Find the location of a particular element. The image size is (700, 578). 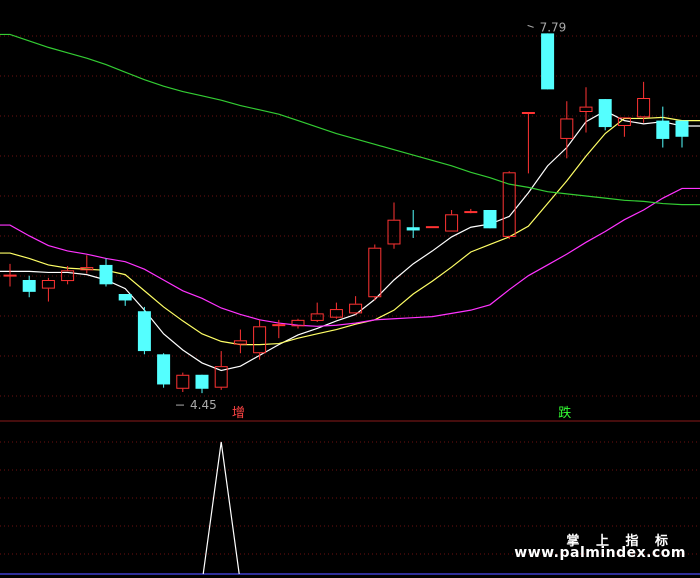

low-price-label: 4.45 is located at coordinates (203, 405).